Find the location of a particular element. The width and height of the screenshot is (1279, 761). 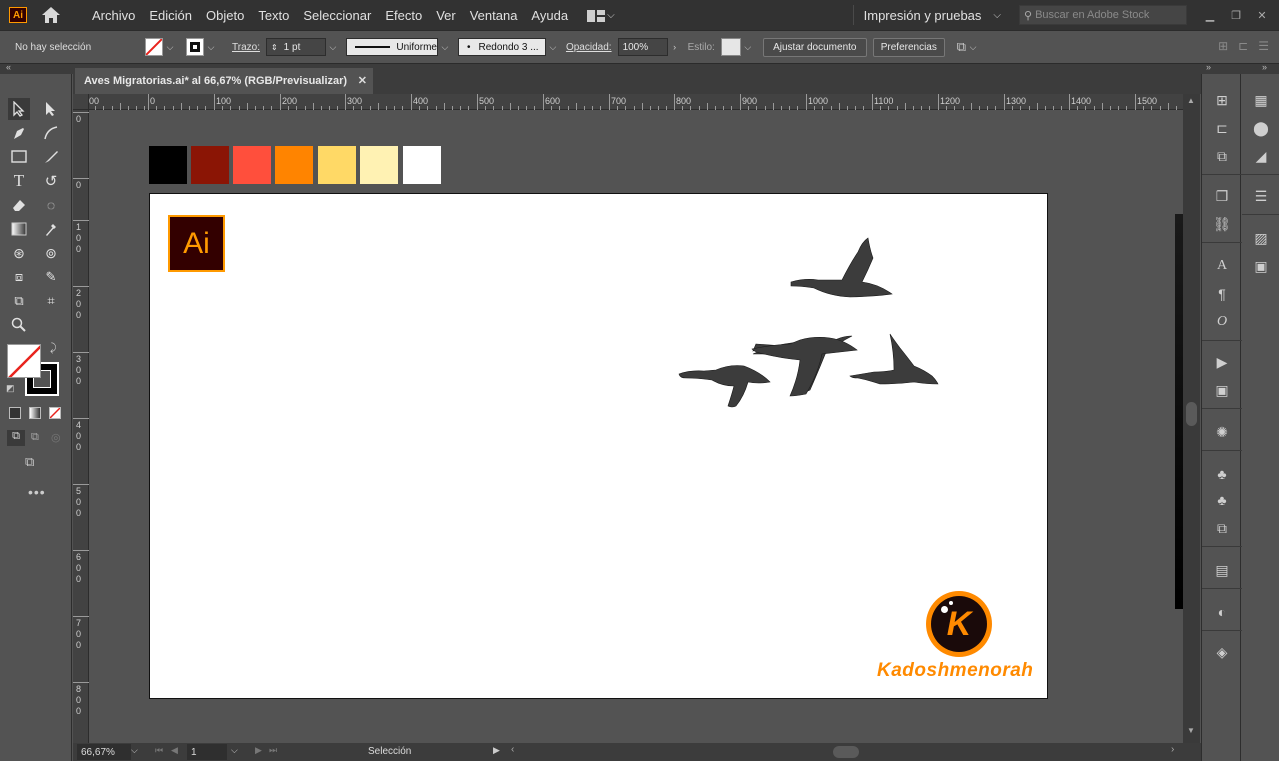

rotate-tool-icon: ↺ is located at coordinates (51, 181).